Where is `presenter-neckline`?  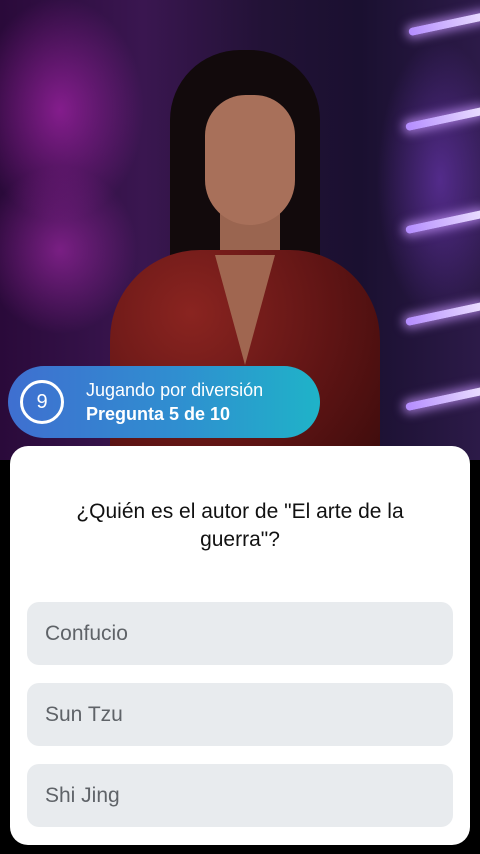 presenter-neckline is located at coordinates (245, 310).